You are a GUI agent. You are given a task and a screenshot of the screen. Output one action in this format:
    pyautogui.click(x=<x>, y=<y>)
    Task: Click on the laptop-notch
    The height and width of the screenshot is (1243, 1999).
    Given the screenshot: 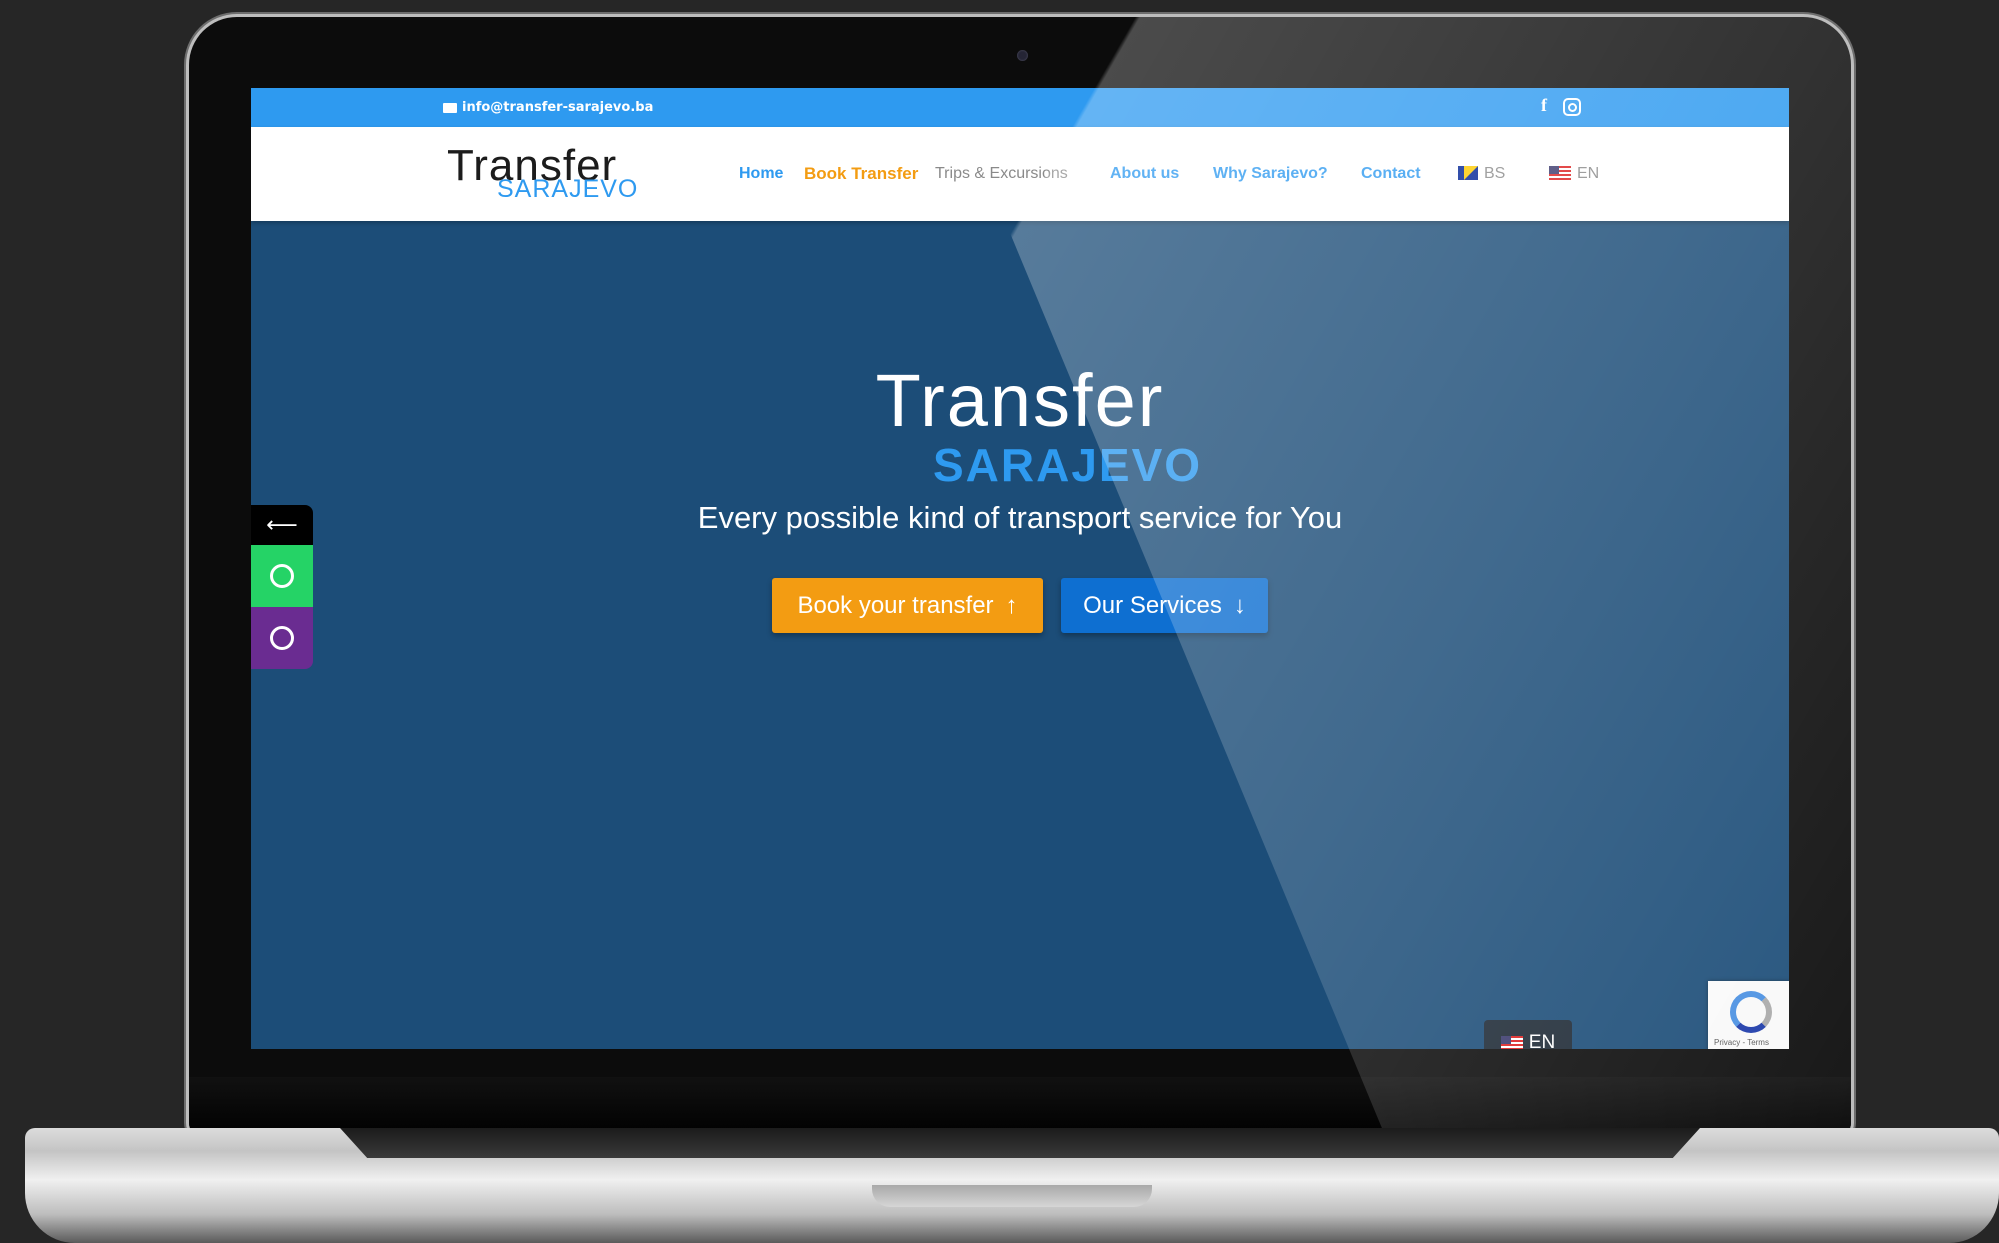 What is the action you would take?
    pyautogui.click(x=1012, y=1196)
    